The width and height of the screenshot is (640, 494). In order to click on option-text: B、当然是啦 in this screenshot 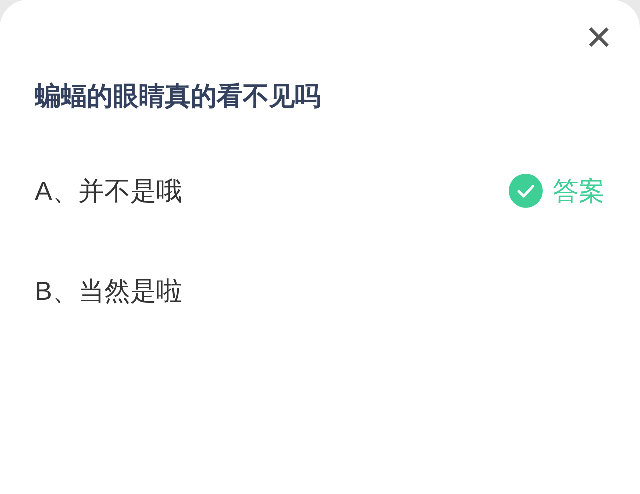, I will do `click(108, 291)`.